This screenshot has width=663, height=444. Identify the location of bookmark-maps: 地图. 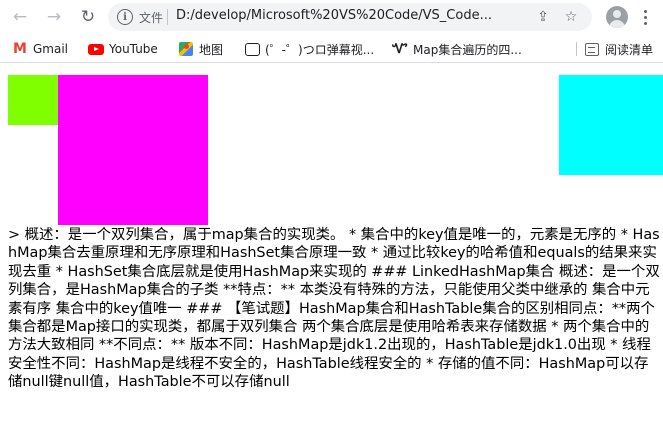
(200, 49).